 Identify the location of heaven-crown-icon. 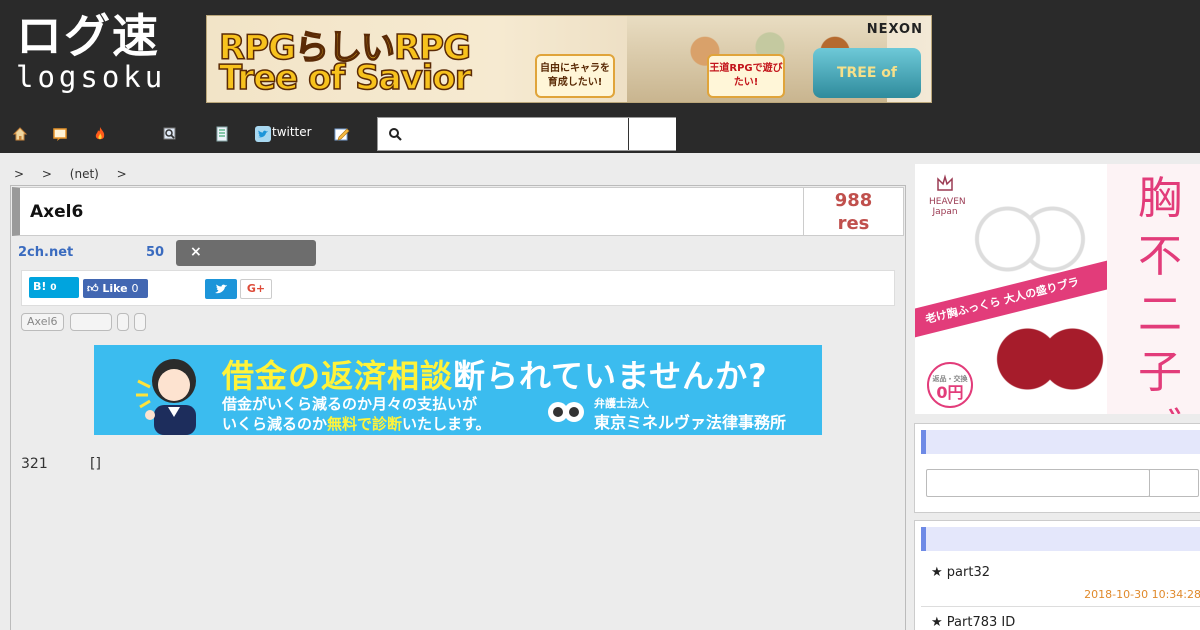
(945, 182).